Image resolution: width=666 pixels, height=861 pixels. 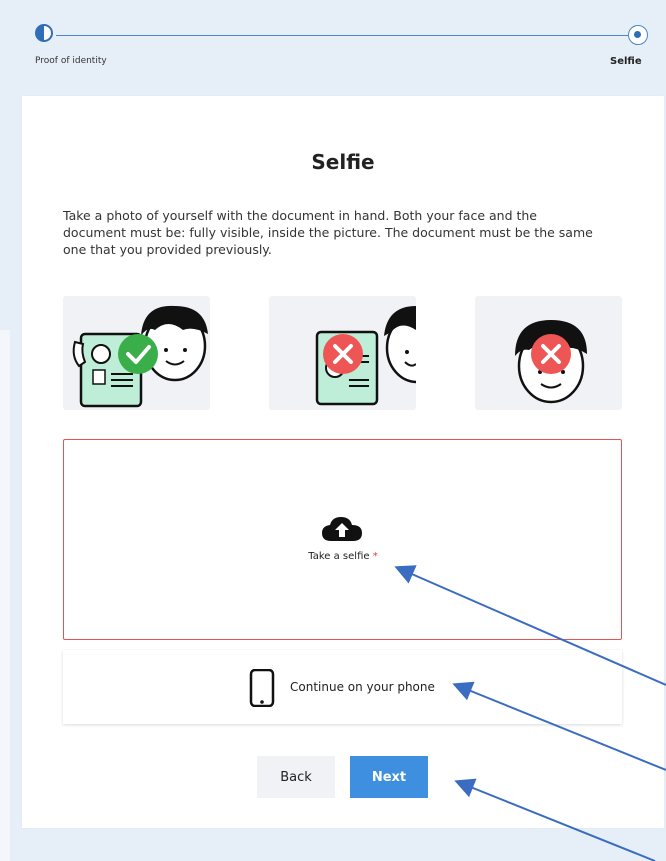 What do you see at coordinates (296, 777) in the screenshot?
I see `back-button: Back` at bounding box center [296, 777].